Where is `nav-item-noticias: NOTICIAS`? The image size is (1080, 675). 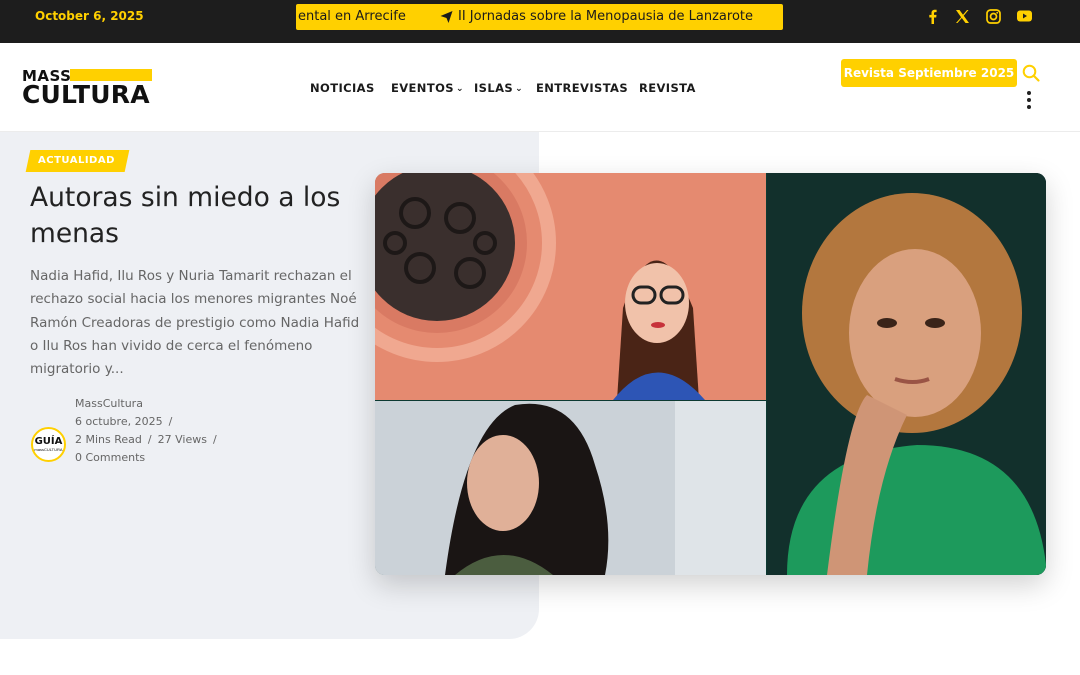 nav-item-noticias: NOTICIAS is located at coordinates (342, 88).